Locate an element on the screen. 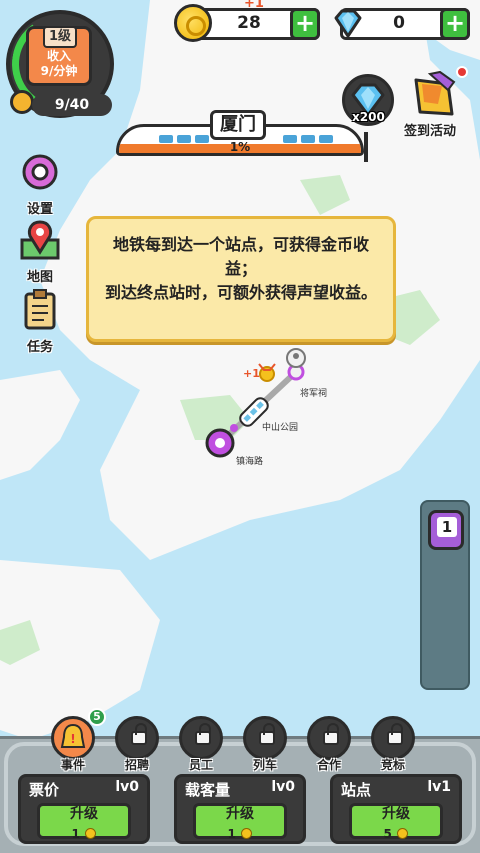  line-badge: 1 is located at coordinates (446, 530).